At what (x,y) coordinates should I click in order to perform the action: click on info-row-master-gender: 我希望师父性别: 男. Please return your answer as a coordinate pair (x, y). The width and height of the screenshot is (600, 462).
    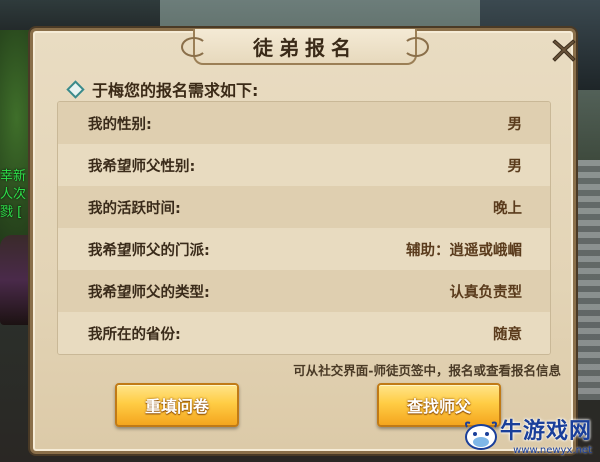
    Looking at the image, I should click on (304, 165).